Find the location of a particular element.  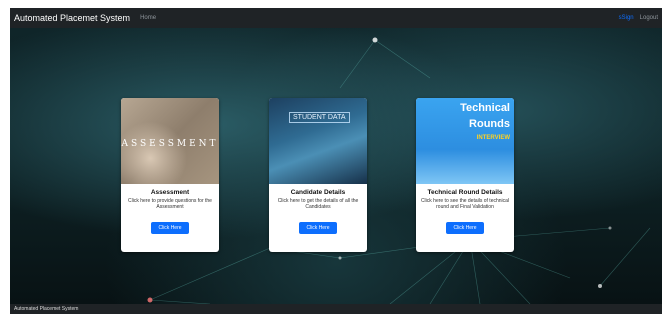

technical-click-button: Click Here is located at coordinates (465, 228).